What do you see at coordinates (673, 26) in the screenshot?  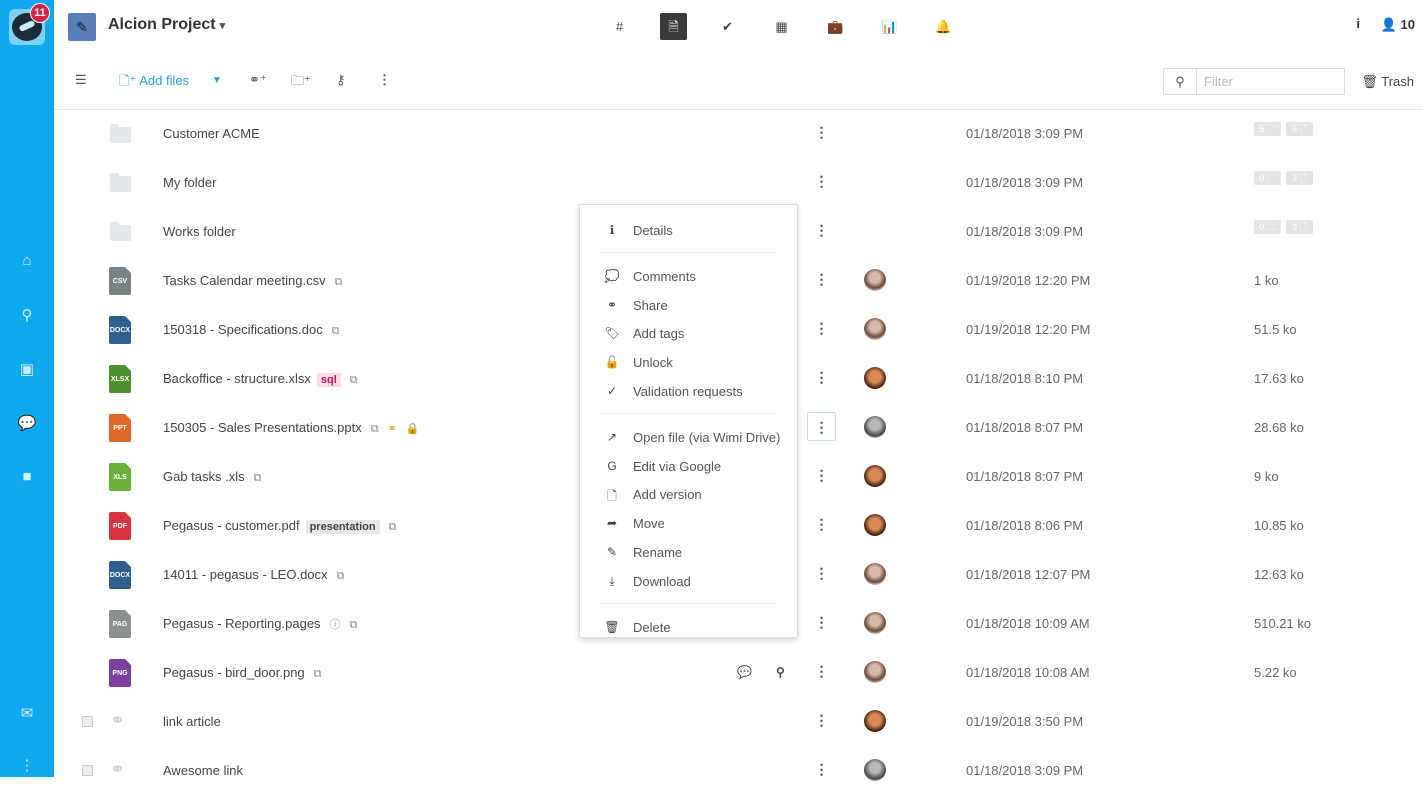 I see `tab-files: 🗎` at bounding box center [673, 26].